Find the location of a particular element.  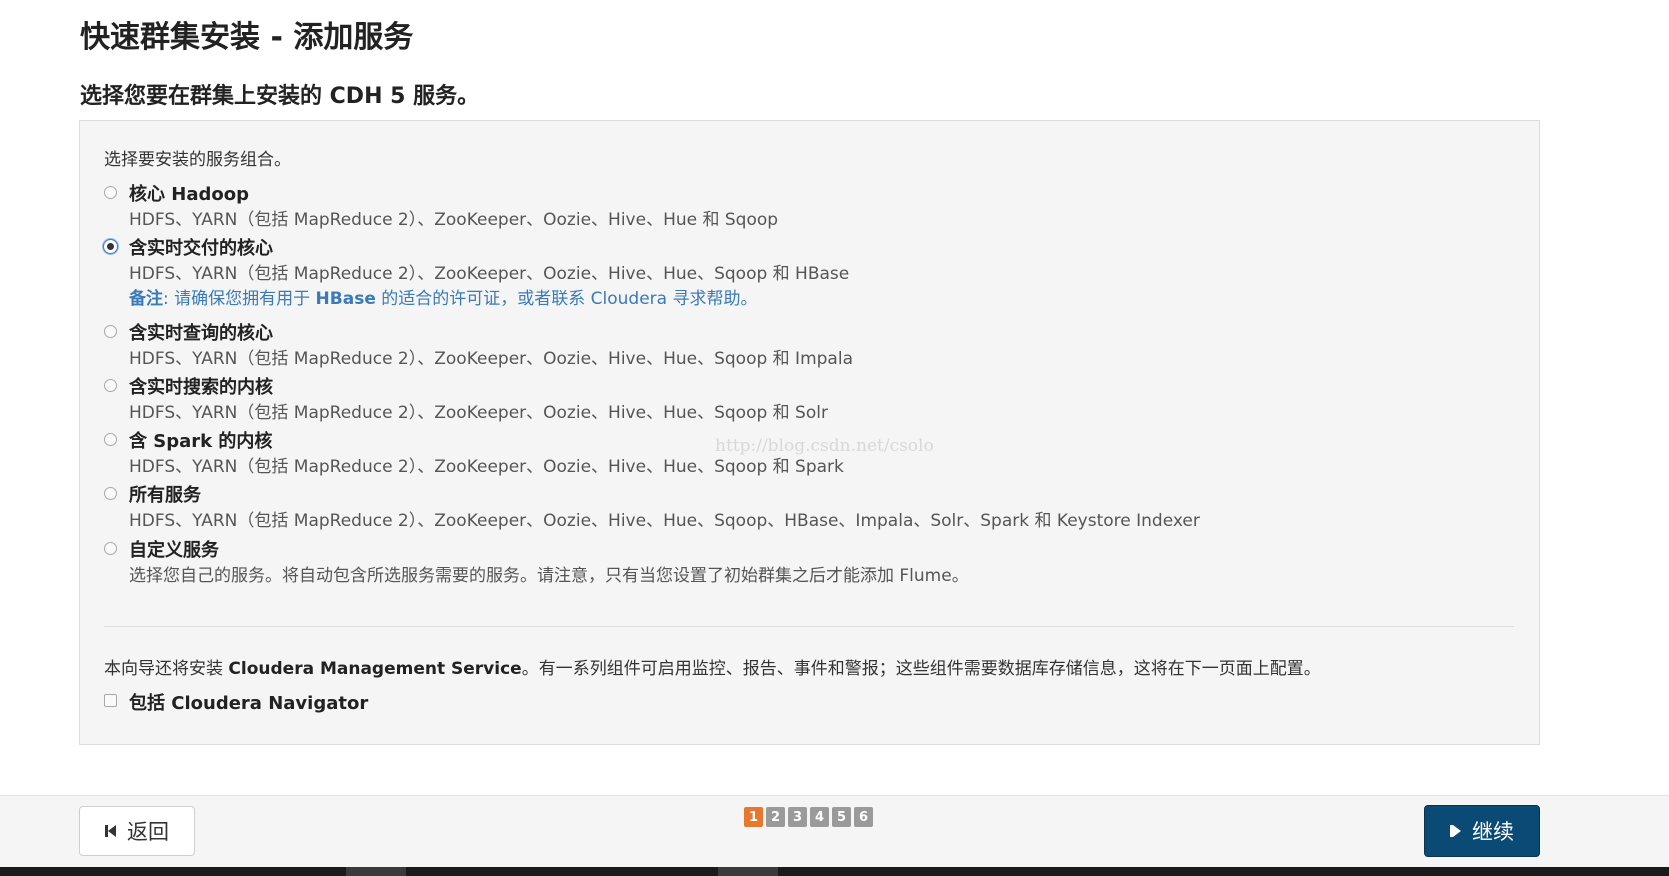

radio-all-services is located at coordinates (110, 493).